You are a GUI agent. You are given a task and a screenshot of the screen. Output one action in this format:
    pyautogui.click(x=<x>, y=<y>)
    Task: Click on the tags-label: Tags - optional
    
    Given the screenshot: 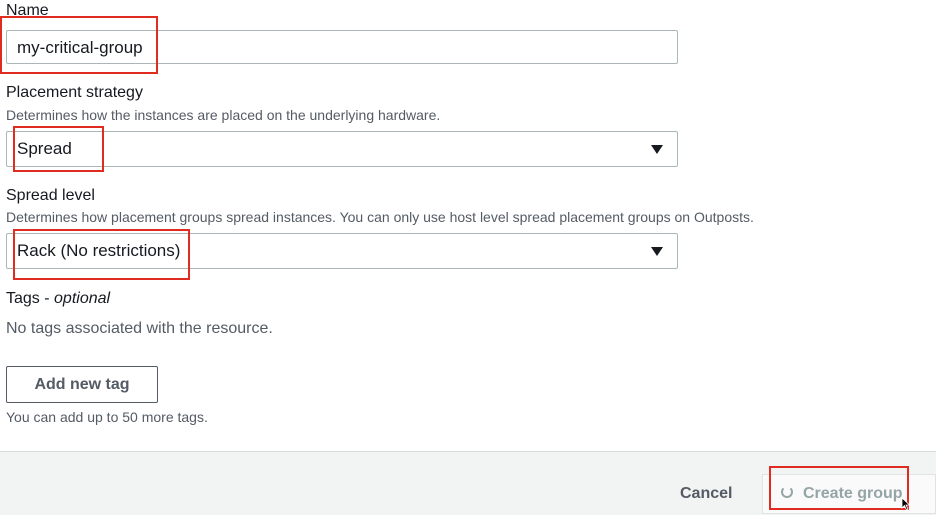 What is the action you would take?
    pyautogui.click(x=58, y=299)
    